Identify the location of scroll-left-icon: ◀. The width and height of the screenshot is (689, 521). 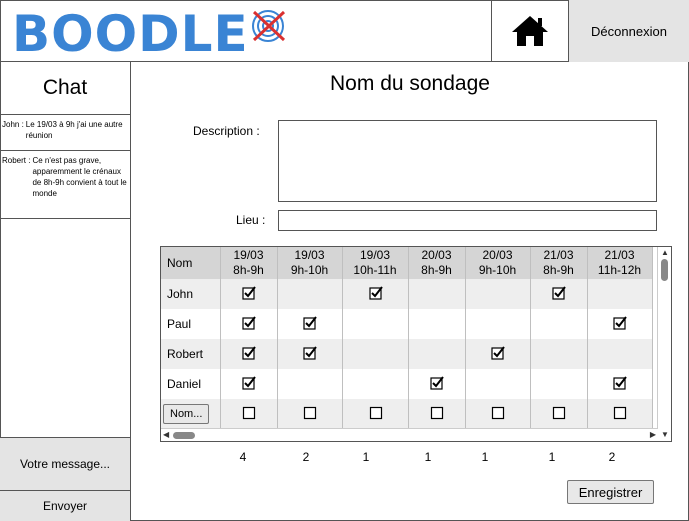
(166, 435).